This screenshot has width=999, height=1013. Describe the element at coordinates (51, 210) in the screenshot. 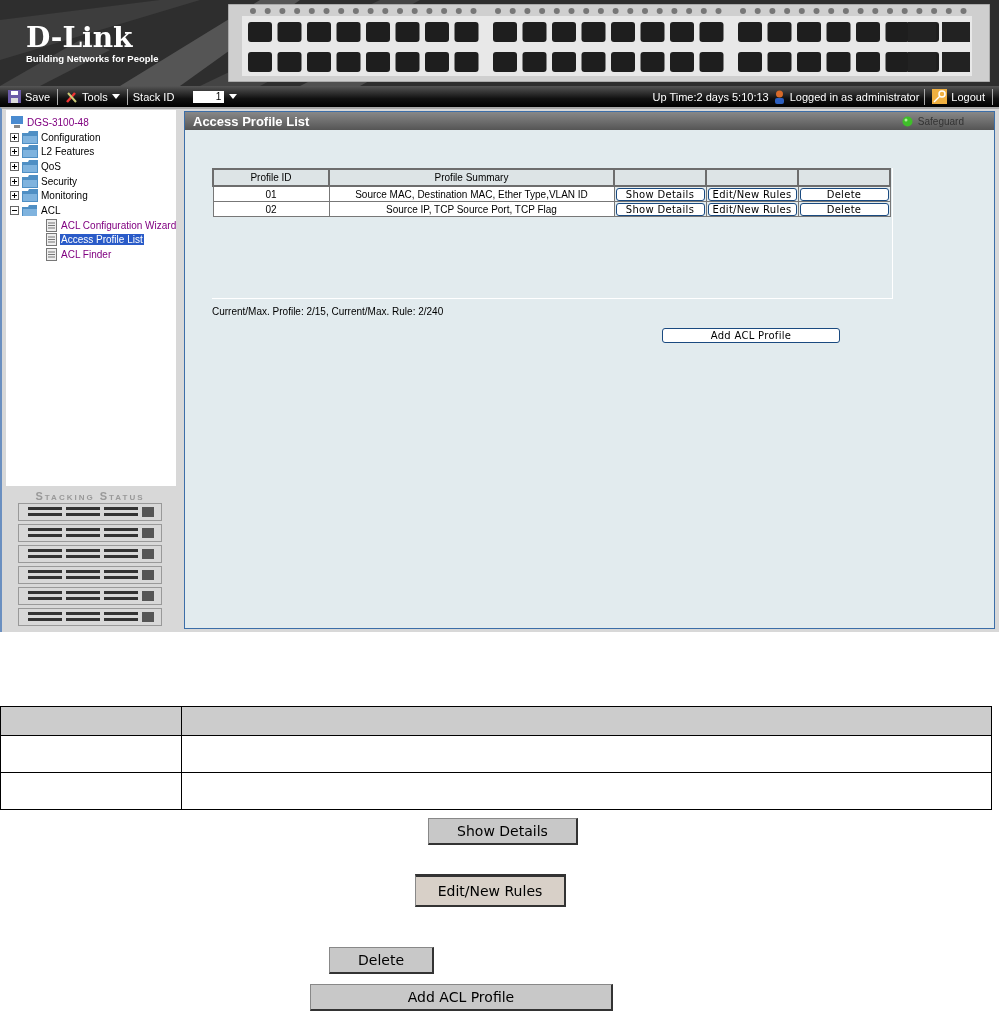

I see `tree-item: ACL` at that location.